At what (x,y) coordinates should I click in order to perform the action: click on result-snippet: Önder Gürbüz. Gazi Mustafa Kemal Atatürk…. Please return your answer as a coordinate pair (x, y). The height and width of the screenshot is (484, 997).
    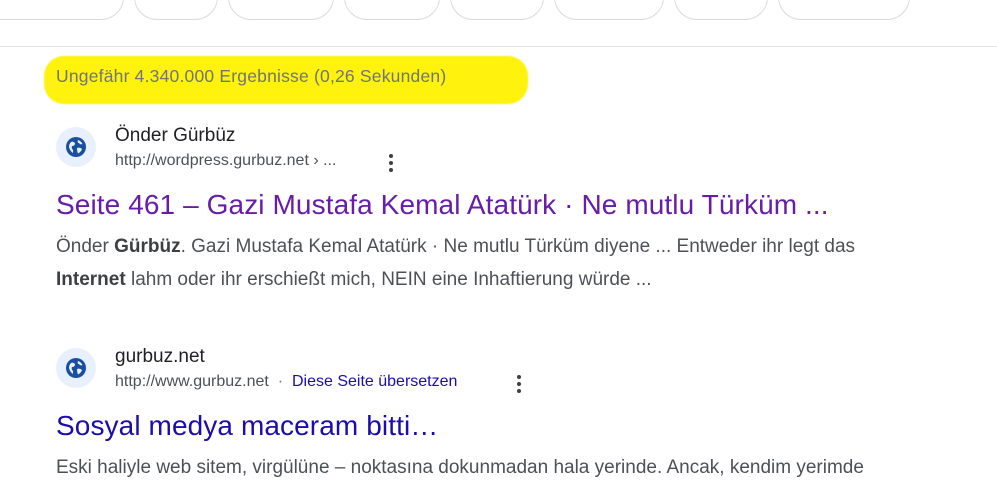
    Looking at the image, I should click on (516, 263).